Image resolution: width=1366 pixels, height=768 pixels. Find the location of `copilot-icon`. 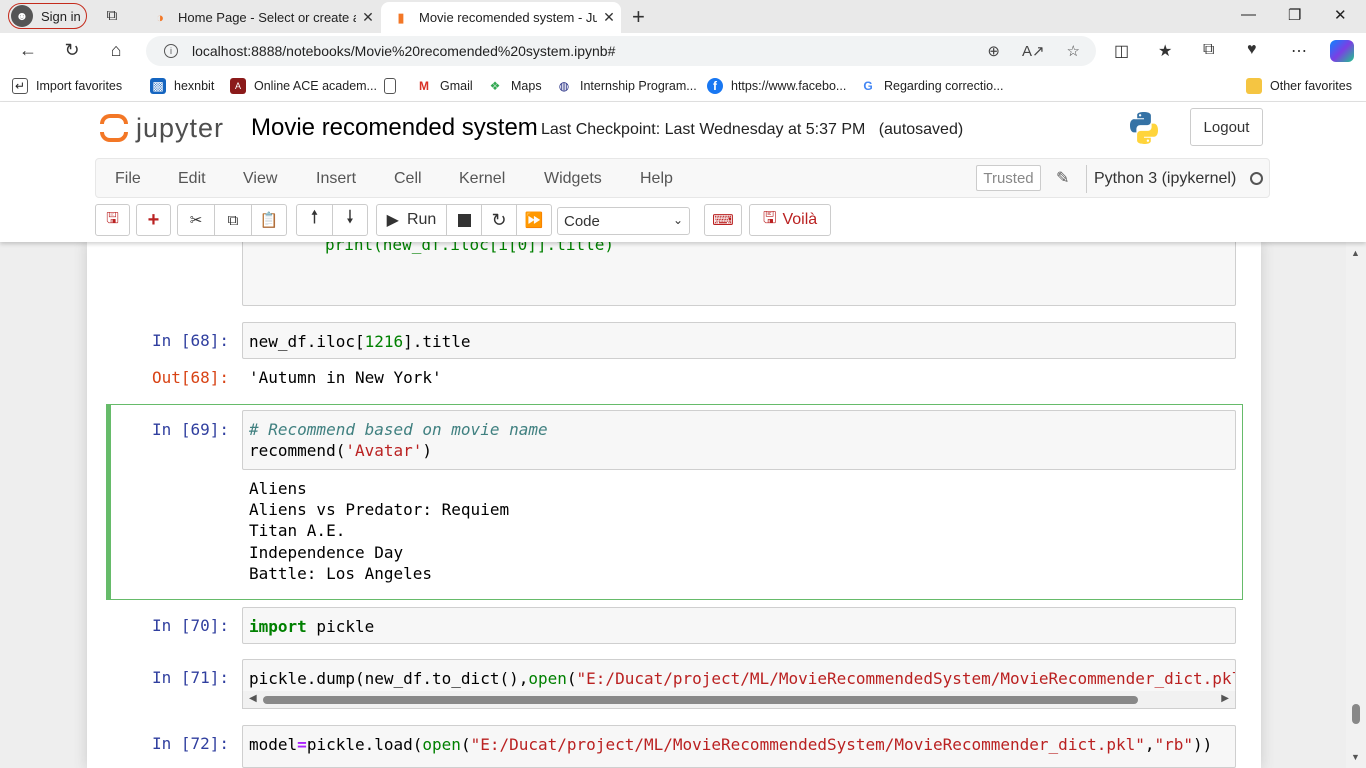

copilot-icon is located at coordinates (1342, 51).